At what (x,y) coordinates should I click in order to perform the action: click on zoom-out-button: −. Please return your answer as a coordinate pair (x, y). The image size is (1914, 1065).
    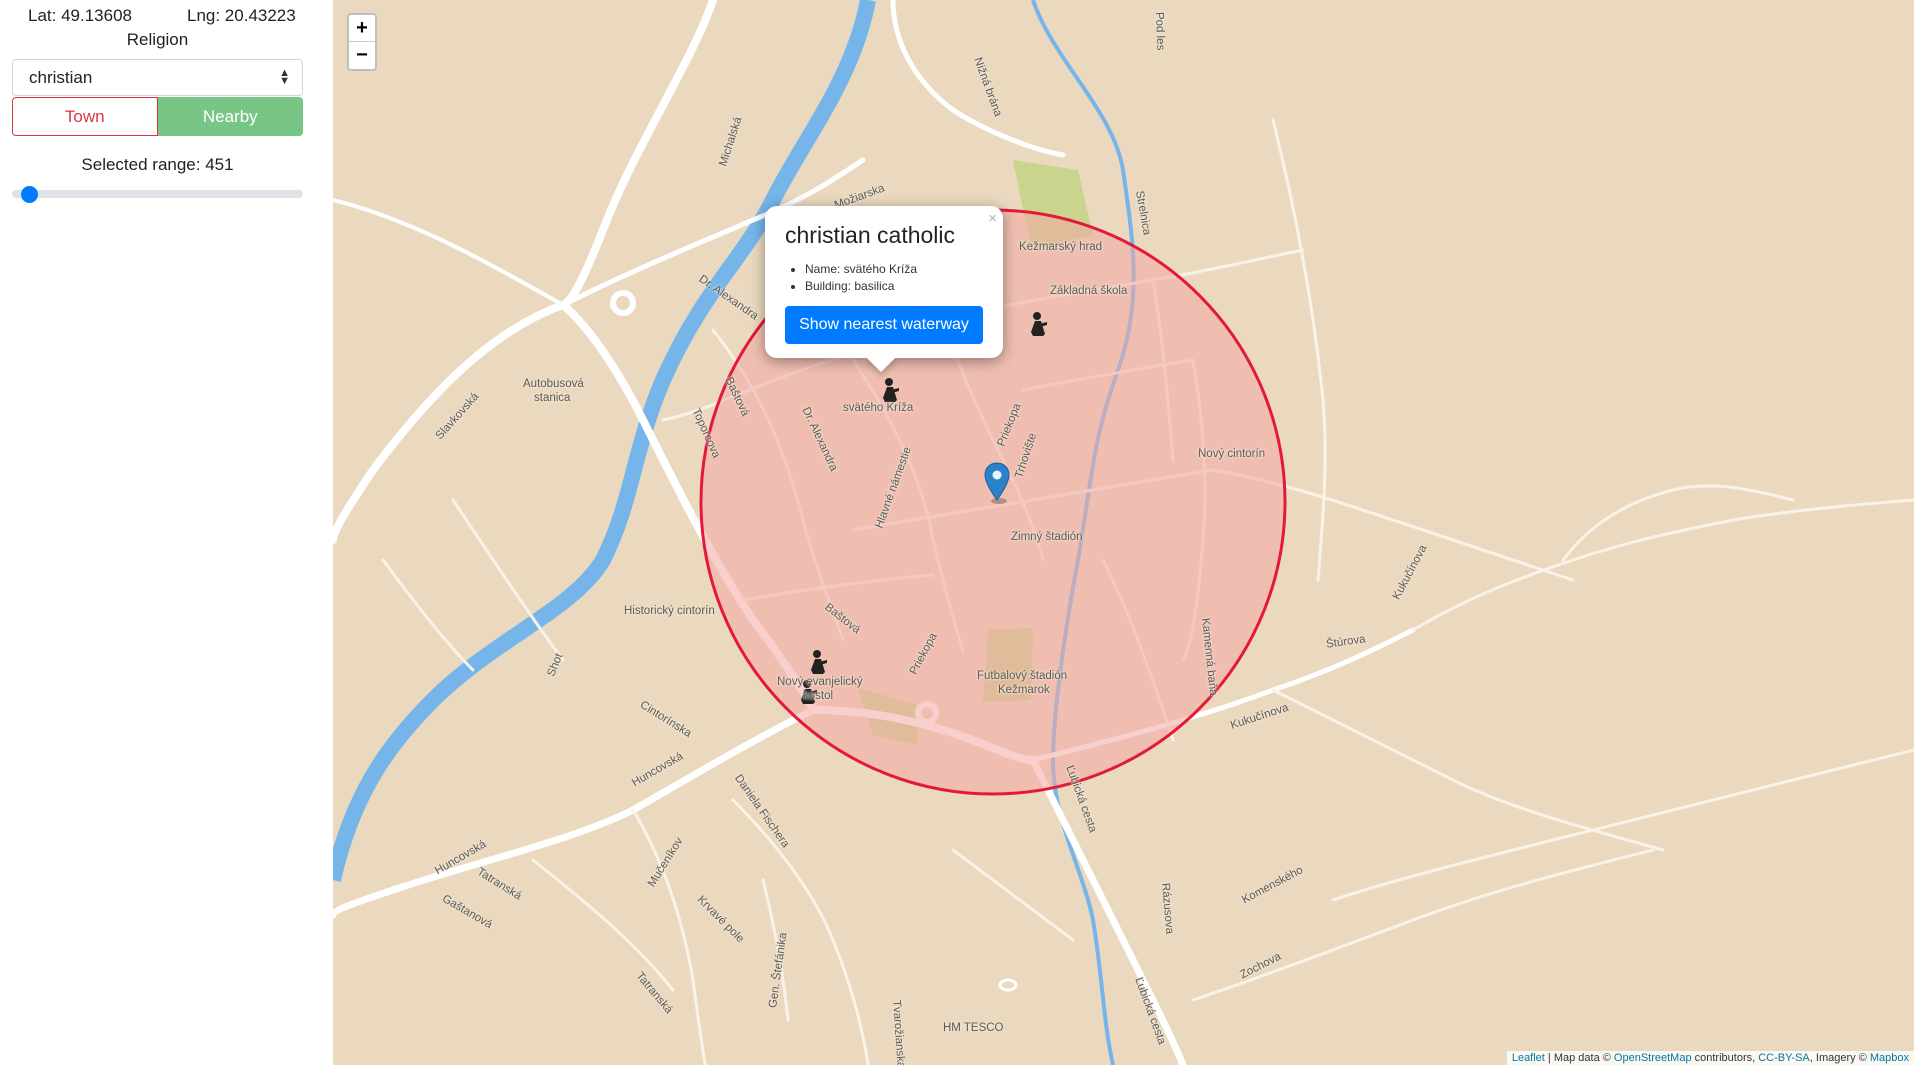
    Looking at the image, I should click on (362, 55).